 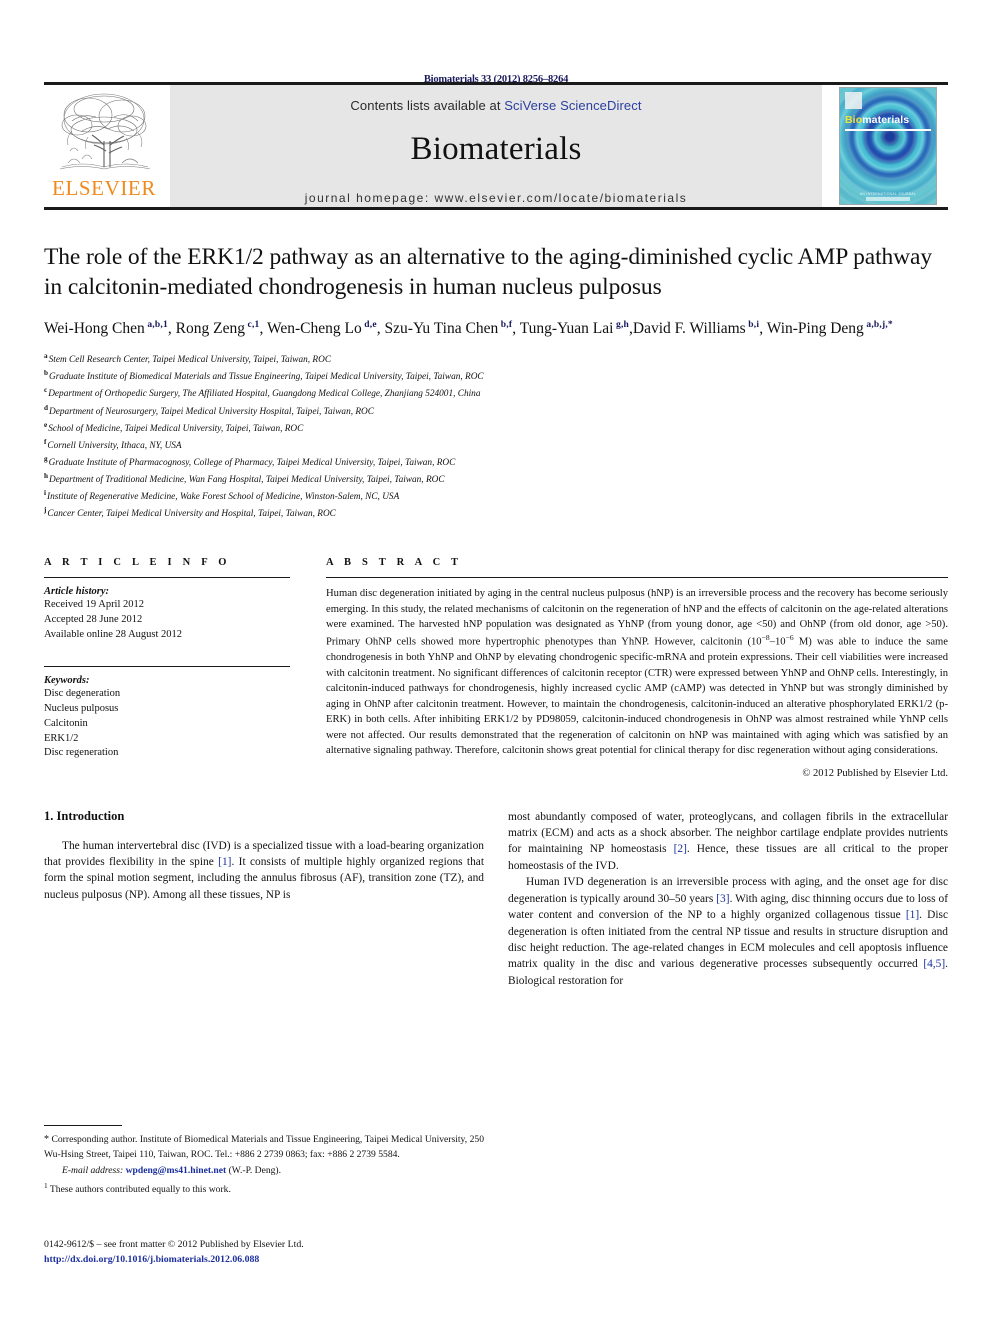 What do you see at coordinates (815, 328) in the screenshot?
I see `author-name: Win-Ping Deng` at bounding box center [815, 328].